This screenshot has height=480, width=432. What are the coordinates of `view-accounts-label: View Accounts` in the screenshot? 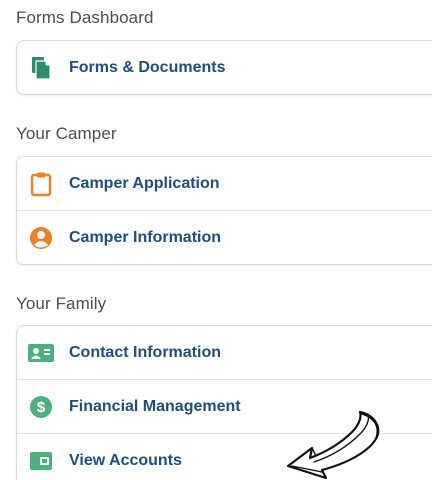 It's located at (125, 460).